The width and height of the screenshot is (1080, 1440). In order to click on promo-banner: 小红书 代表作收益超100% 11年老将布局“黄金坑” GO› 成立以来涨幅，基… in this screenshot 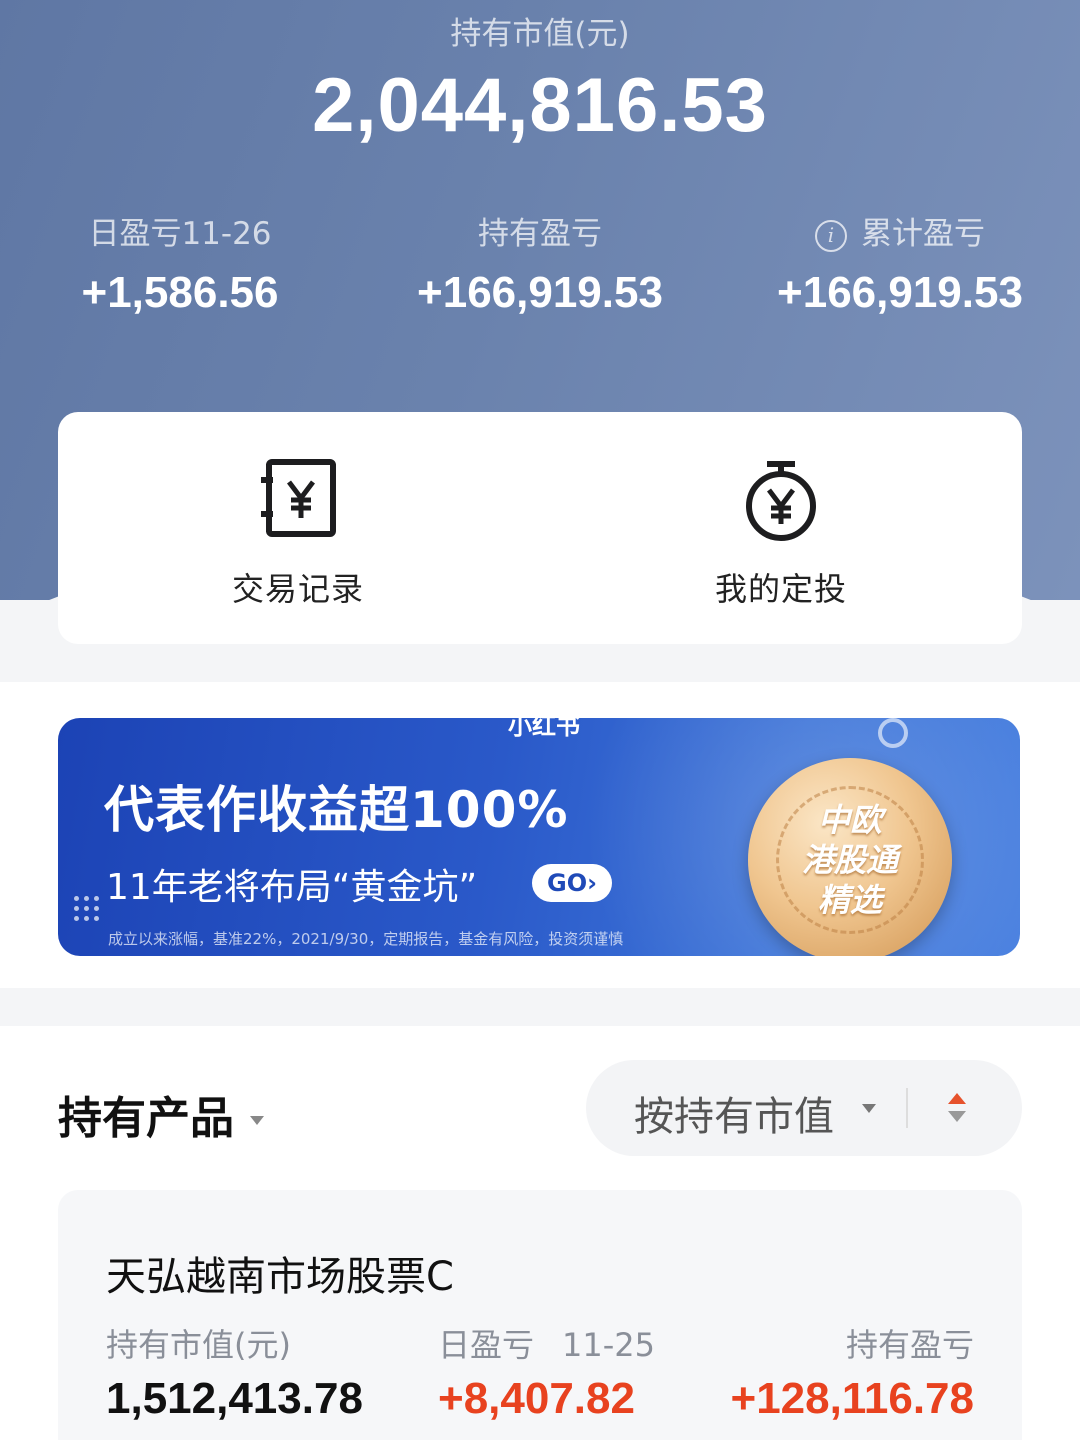, I will do `click(539, 837)`.